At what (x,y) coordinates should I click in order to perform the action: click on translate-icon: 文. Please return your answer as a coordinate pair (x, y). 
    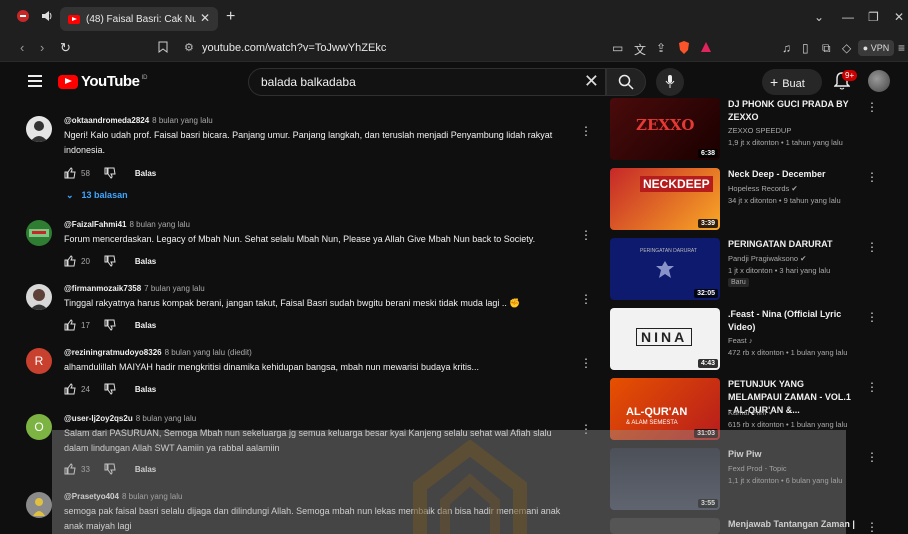
    Looking at the image, I should click on (640, 49).